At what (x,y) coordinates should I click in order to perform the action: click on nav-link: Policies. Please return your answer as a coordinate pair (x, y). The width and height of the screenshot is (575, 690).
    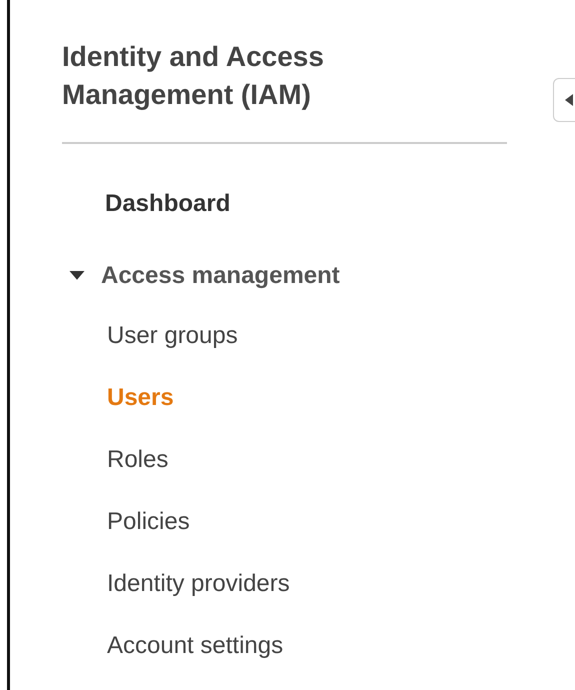
    Looking at the image, I should click on (148, 522).